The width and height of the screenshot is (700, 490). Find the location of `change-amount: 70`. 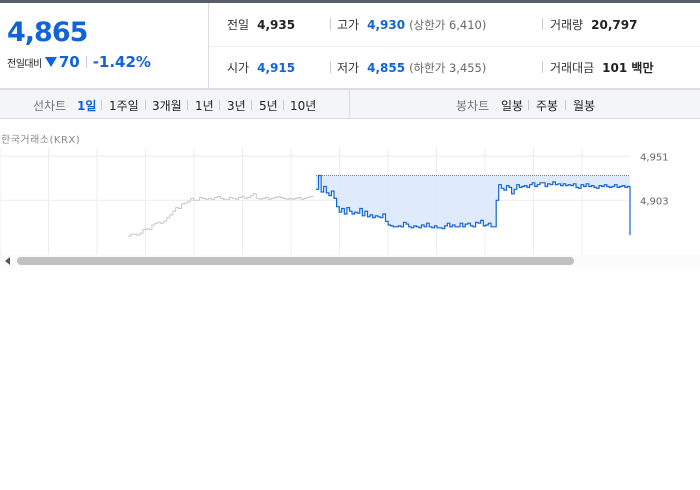

change-amount: 70 is located at coordinates (69, 62).